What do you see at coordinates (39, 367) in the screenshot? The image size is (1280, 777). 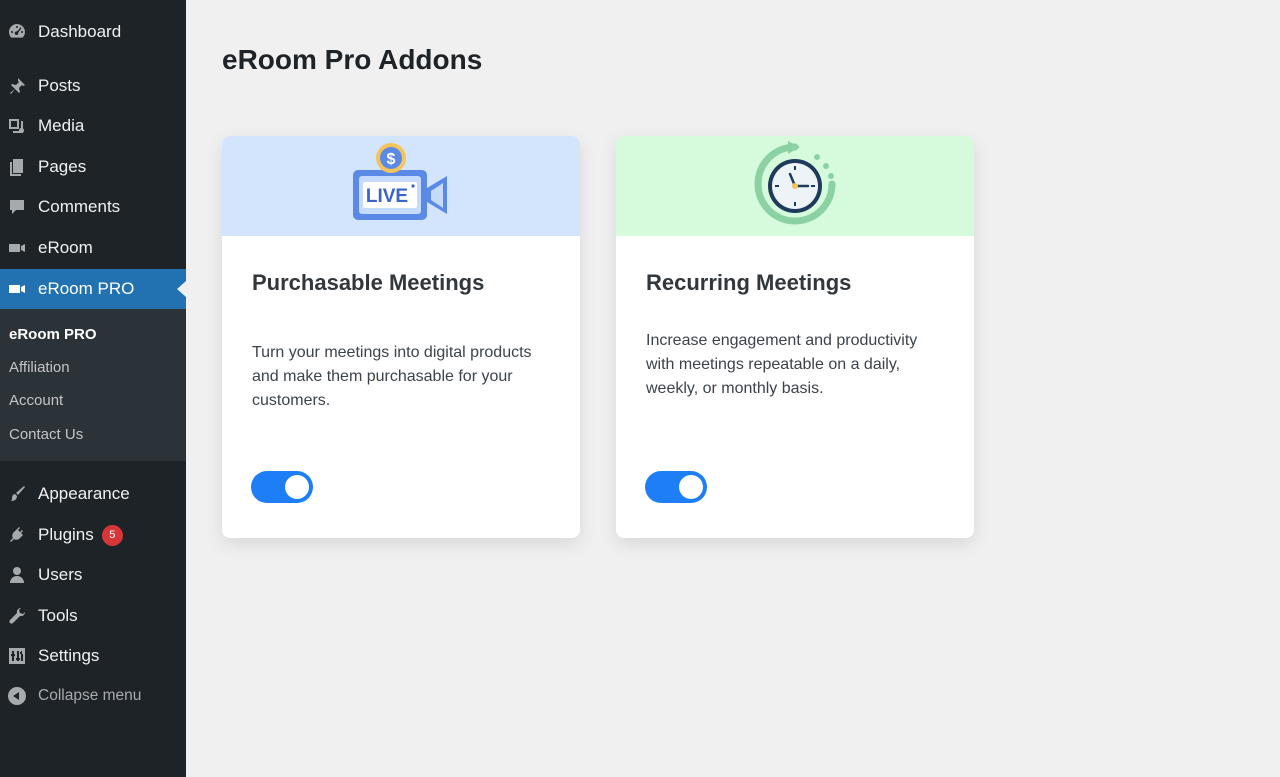 I see `submenu-item-affiliation: Affiliation` at bounding box center [39, 367].